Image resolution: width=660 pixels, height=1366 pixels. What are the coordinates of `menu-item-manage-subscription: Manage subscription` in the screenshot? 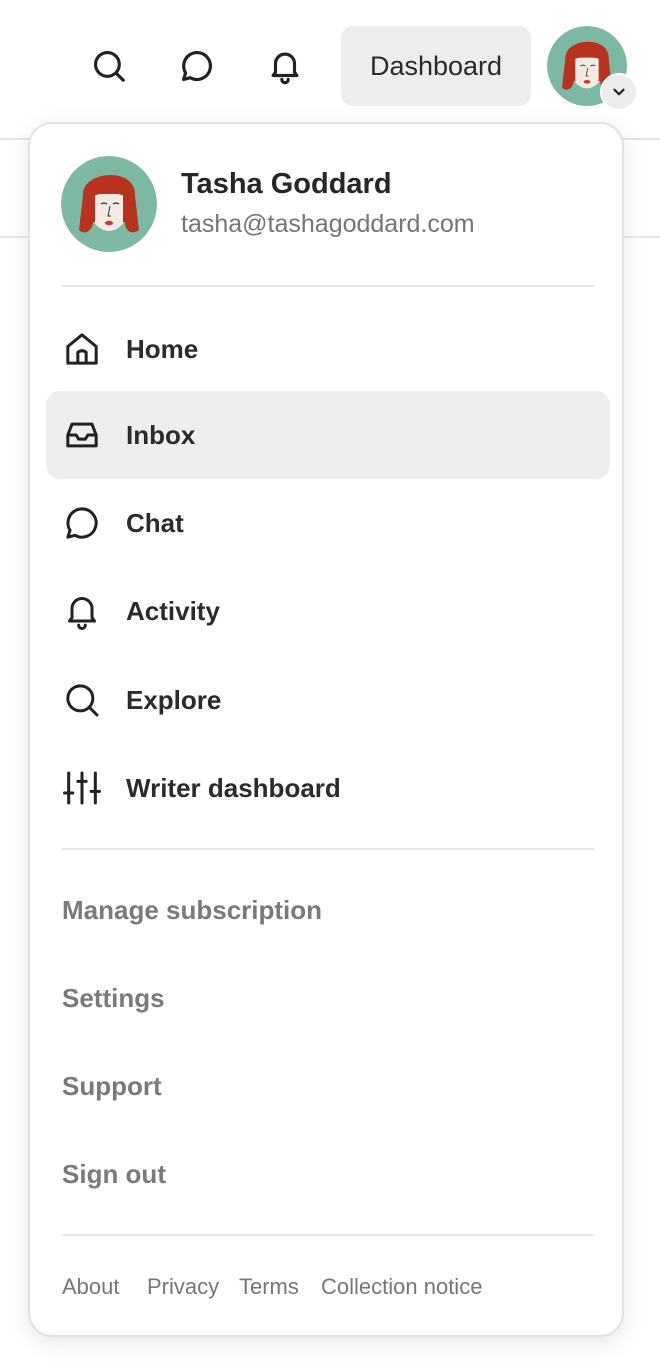 It's located at (192, 910).